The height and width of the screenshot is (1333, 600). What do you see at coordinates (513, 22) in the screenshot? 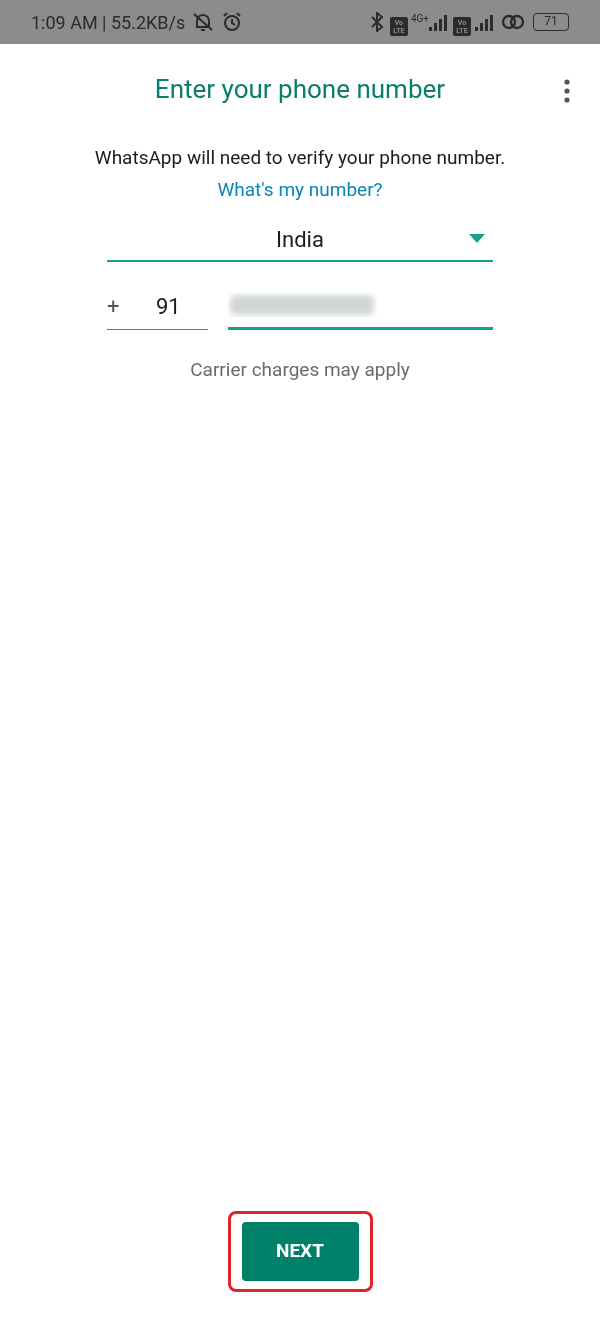
I see `link-icon` at bounding box center [513, 22].